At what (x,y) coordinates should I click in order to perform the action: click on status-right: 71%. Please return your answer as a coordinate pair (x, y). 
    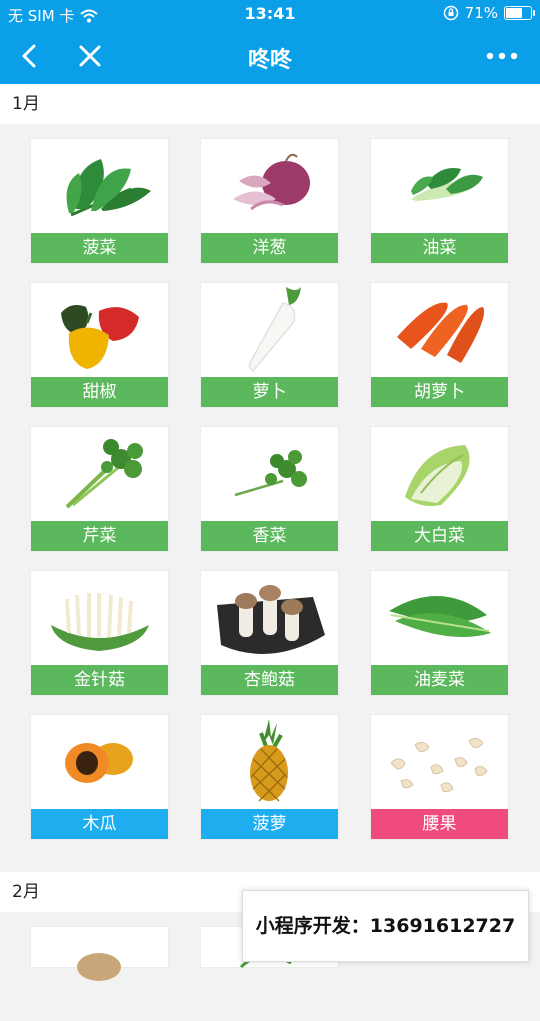
    Looking at the image, I should click on (489, 13).